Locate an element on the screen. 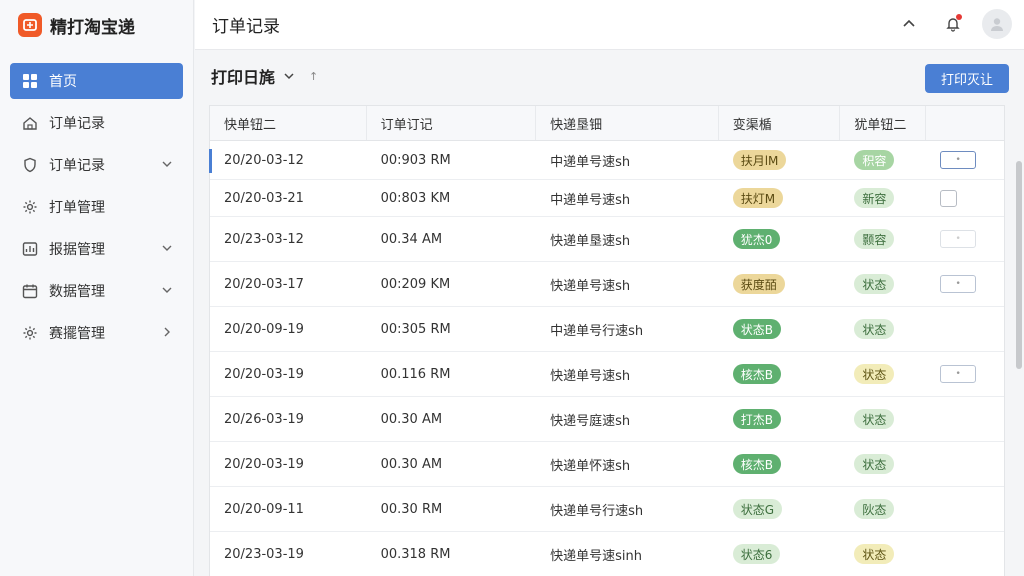 The width and height of the screenshot is (1024, 576). sidebar-item-label: 赛擺管理 is located at coordinates (77, 334).